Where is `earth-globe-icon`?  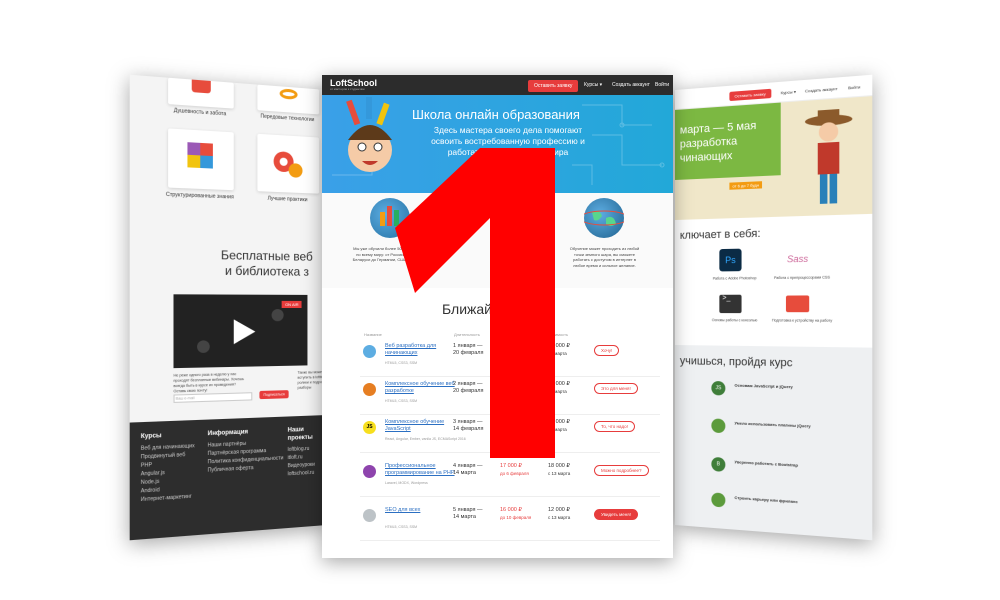
earth-globe-icon is located at coordinates (604, 218).